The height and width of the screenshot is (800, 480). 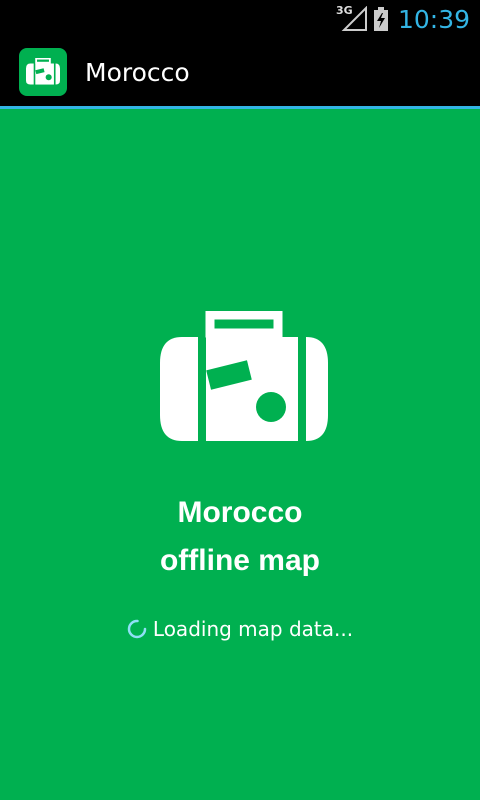 What do you see at coordinates (240, 19) in the screenshot?
I see `status-bar: 3G 10:39` at bounding box center [240, 19].